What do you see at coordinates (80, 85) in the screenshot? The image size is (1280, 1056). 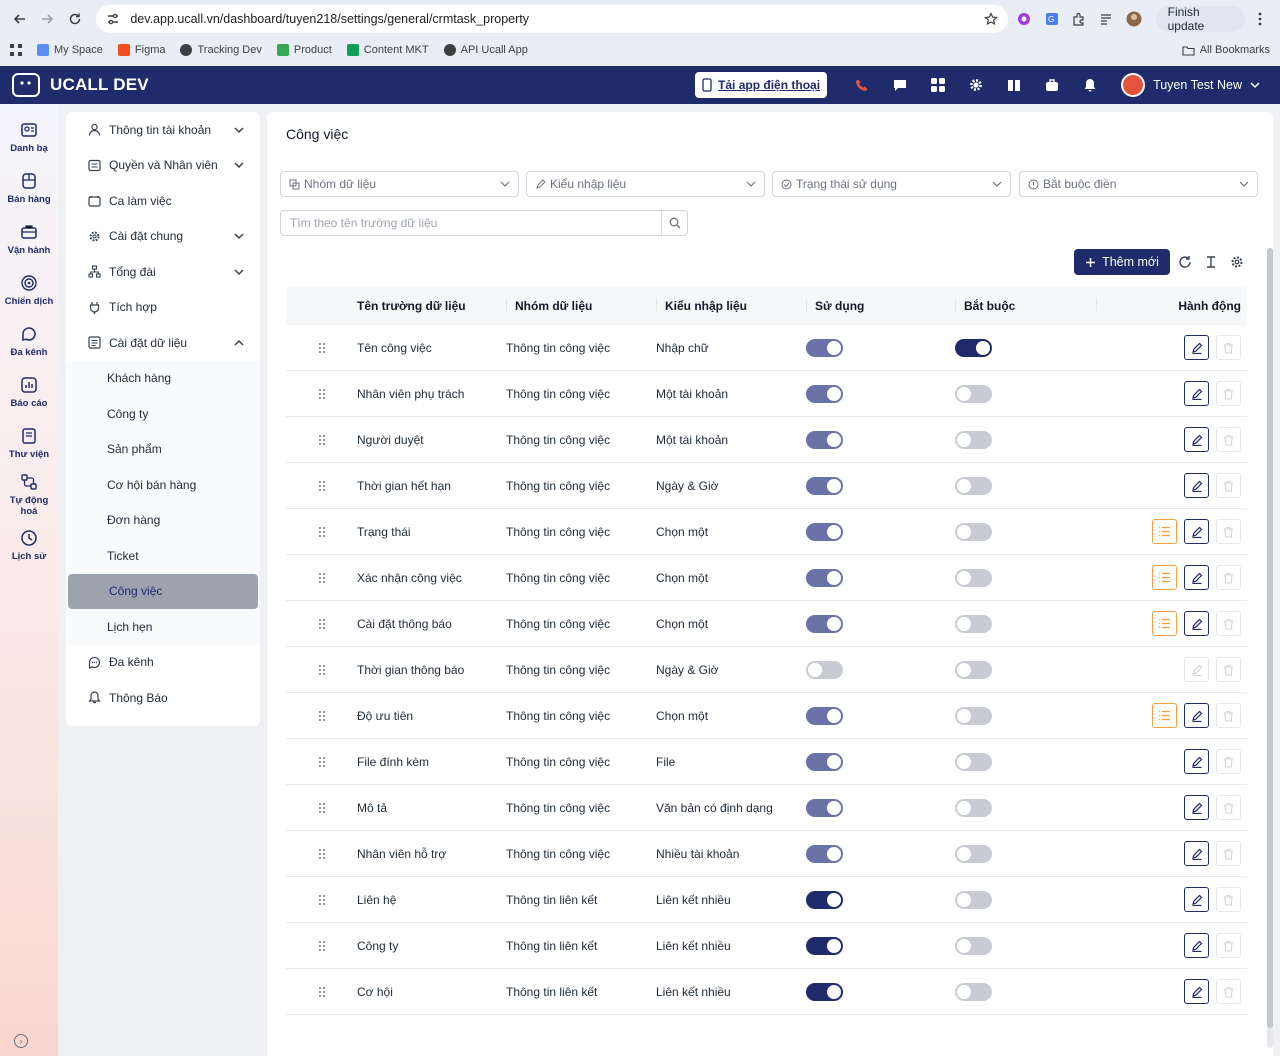 I see `brand-logo: UCALL DEV` at bounding box center [80, 85].